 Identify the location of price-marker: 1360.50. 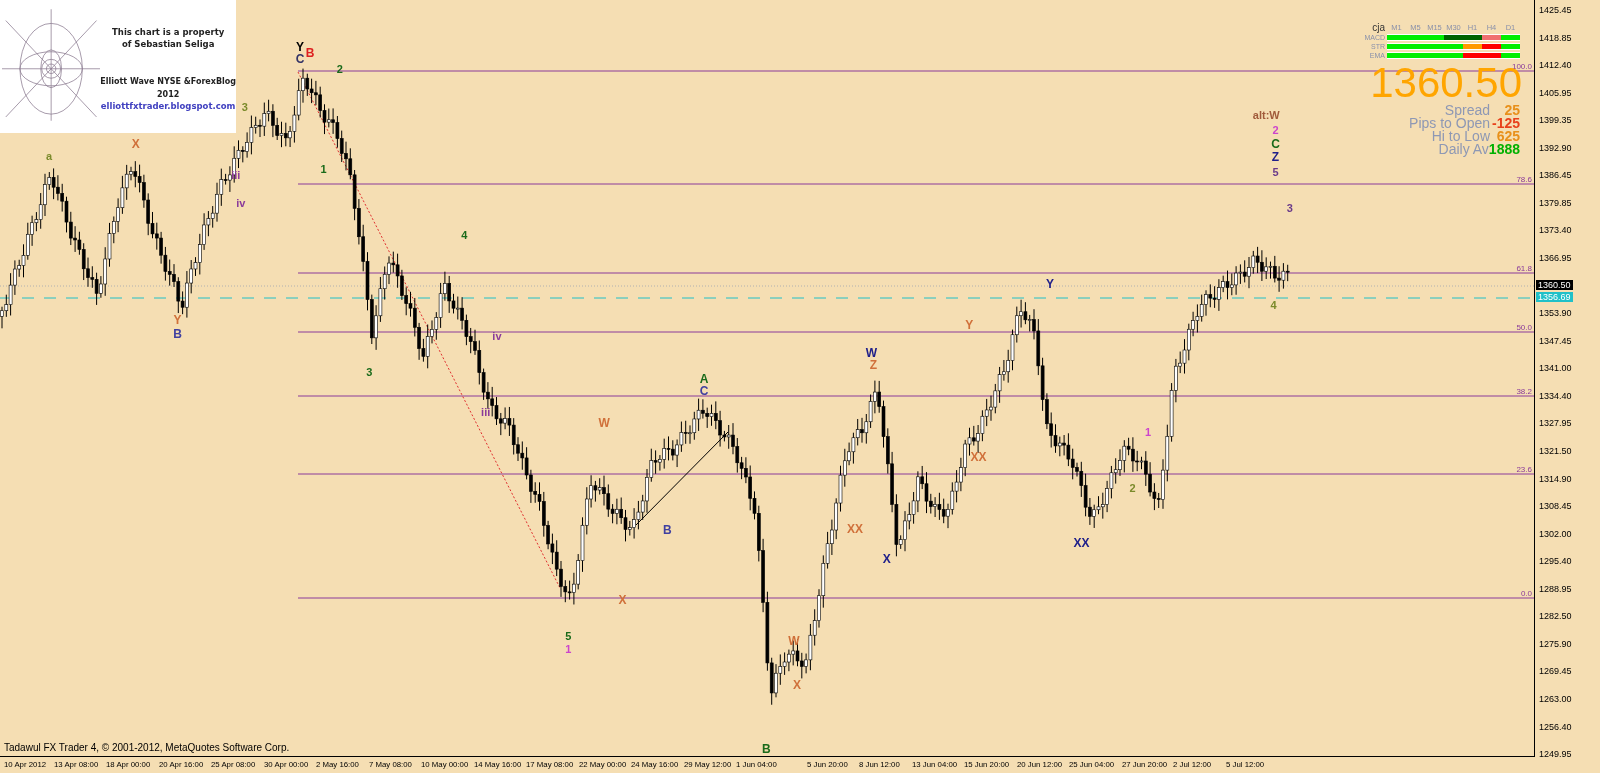
(1554, 285).